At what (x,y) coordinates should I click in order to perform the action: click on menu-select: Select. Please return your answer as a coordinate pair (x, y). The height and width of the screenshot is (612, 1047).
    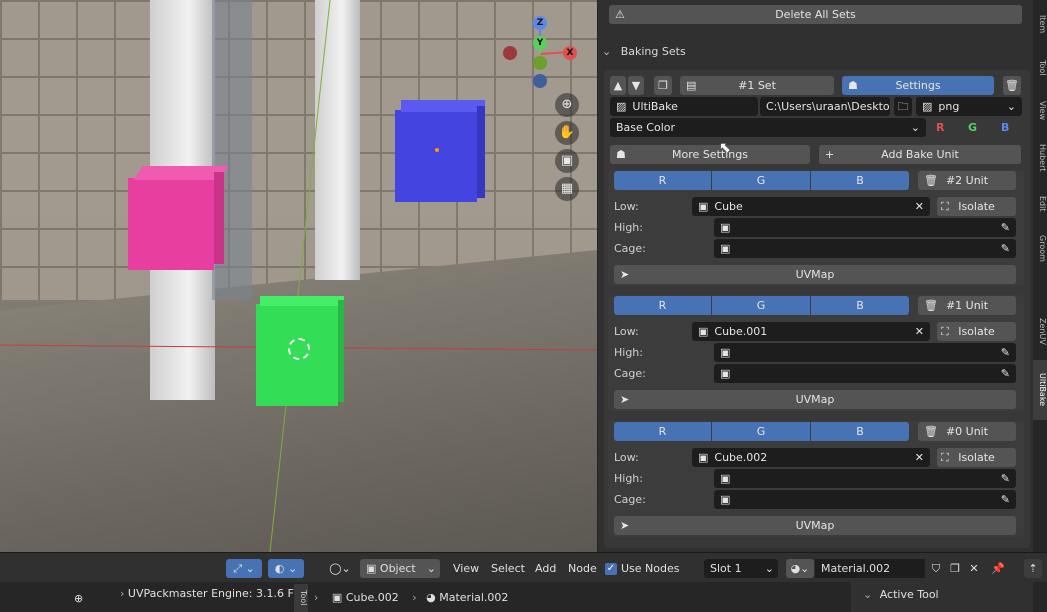
    Looking at the image, I should click on (508, 568).